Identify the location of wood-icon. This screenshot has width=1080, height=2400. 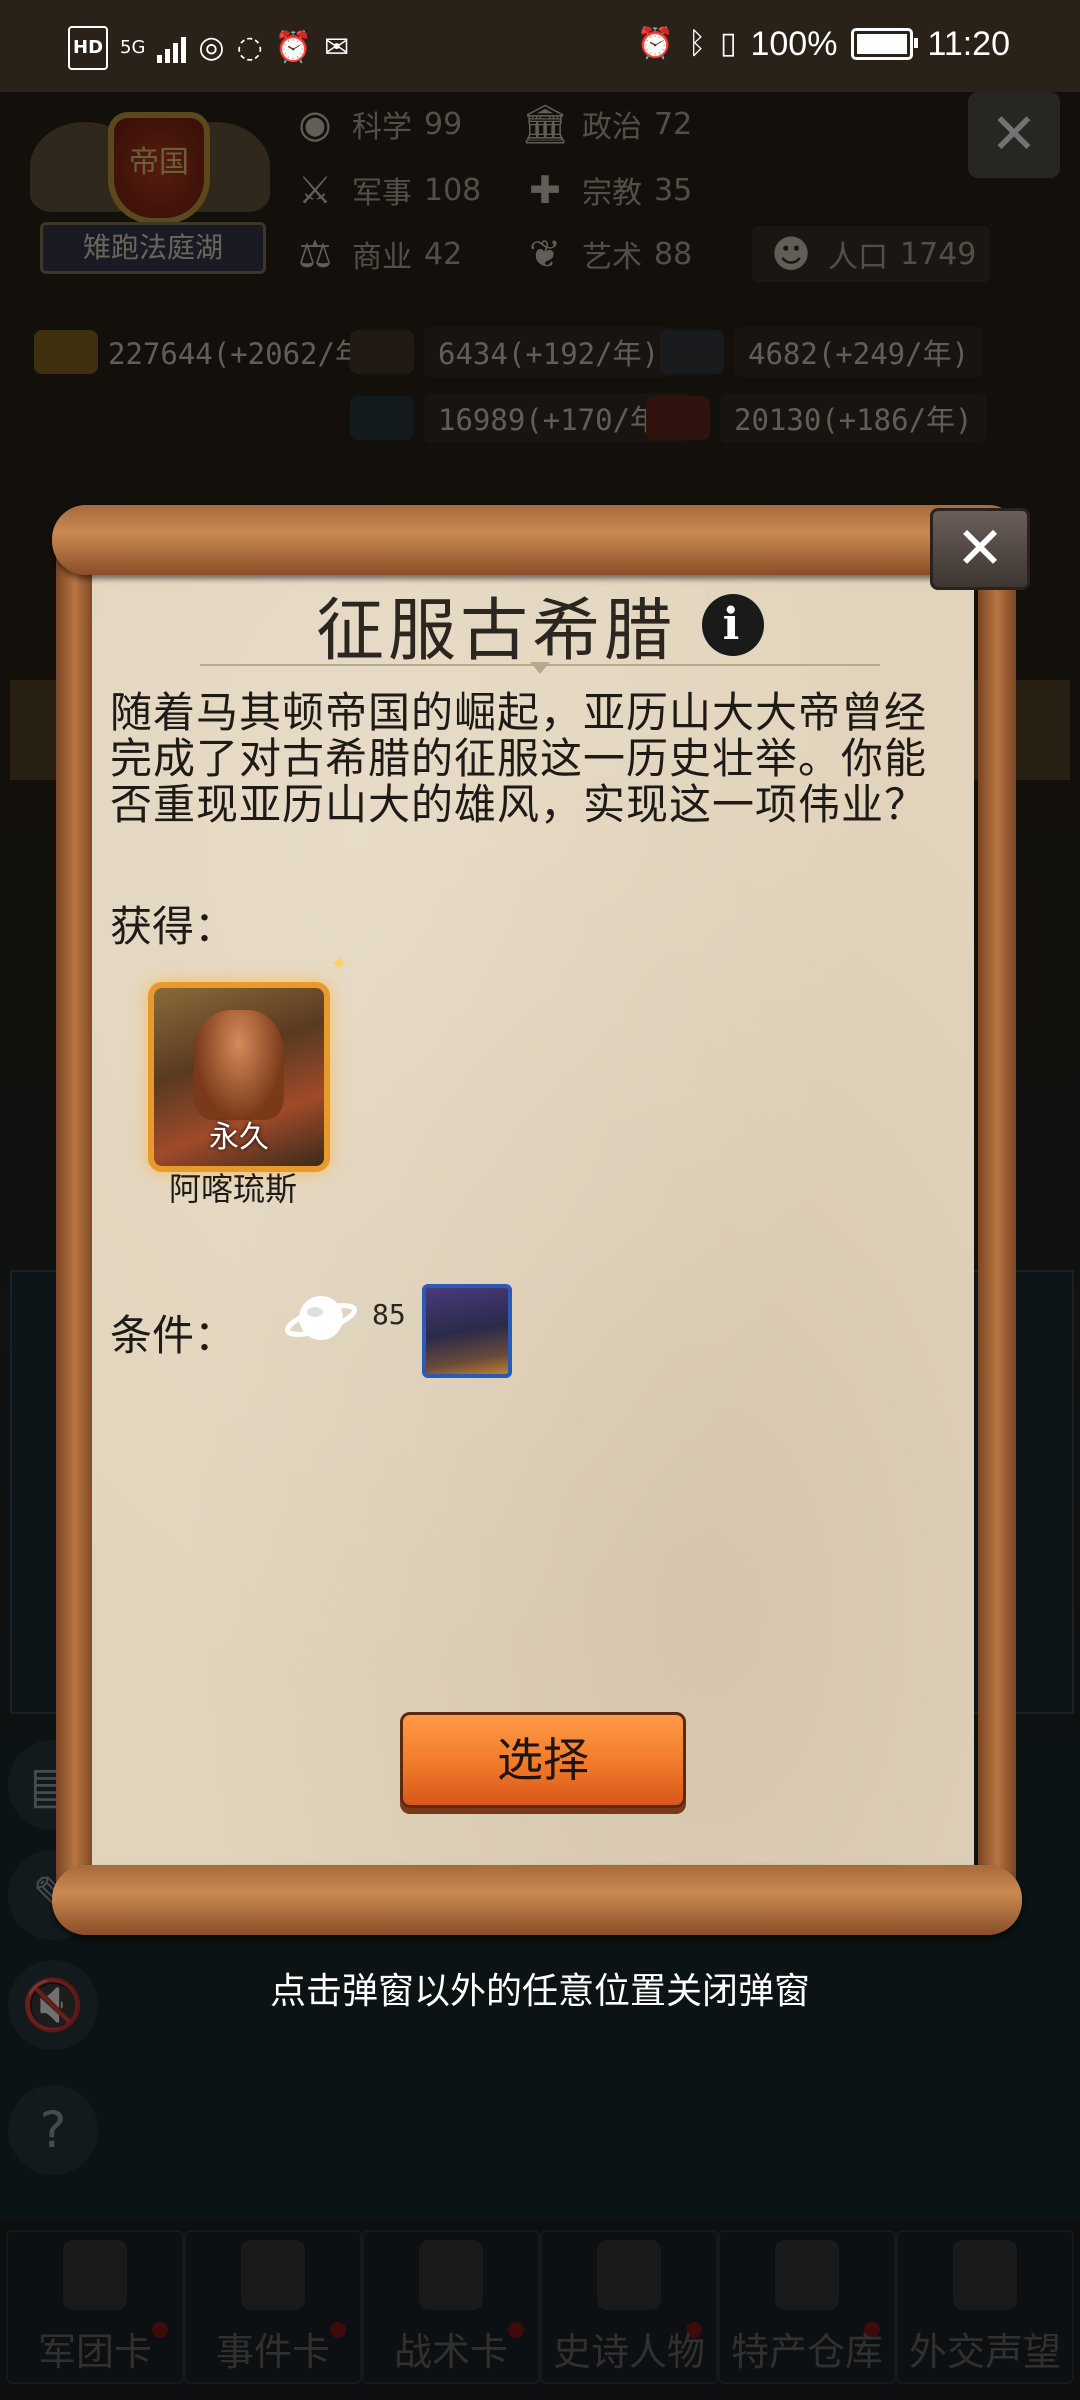
(382, 352).